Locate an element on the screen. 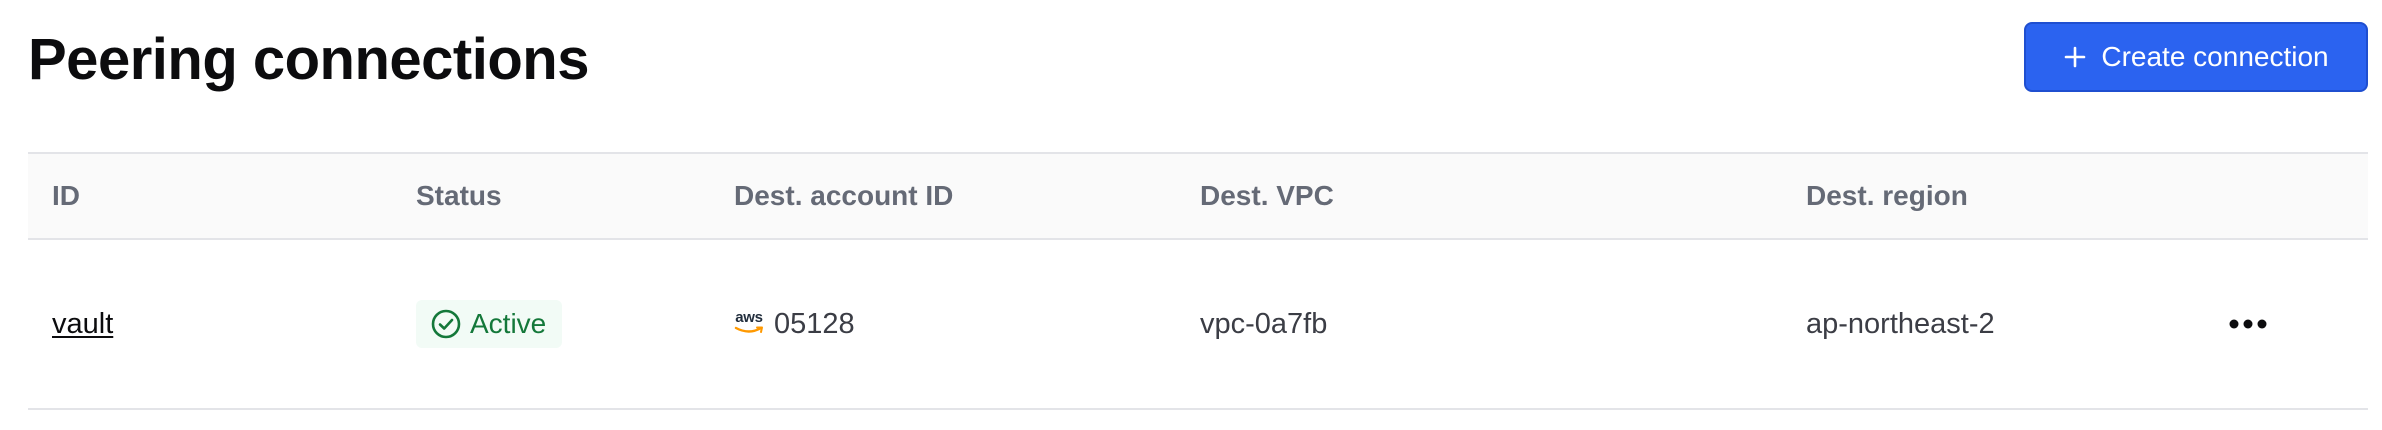 The image size is (2382, 430). cell-id: vault is located at coordinates (82, 324).